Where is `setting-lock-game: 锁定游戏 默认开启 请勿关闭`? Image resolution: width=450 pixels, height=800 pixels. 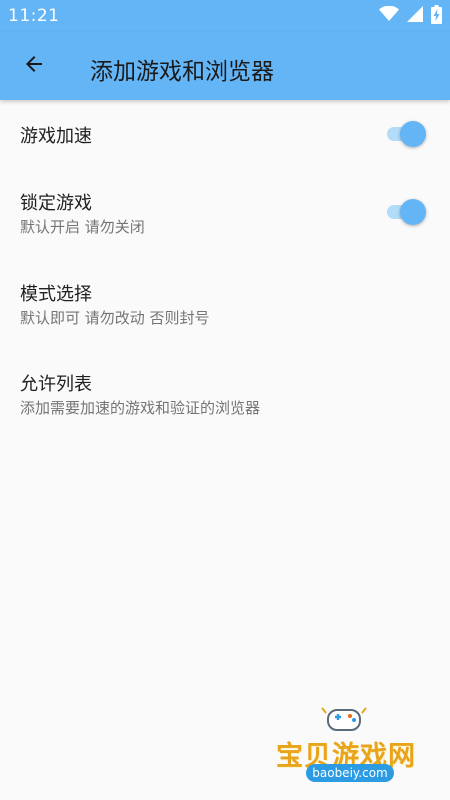 setting-lock-game: 锁定游戏 默认开启 请勿关闭 is located at coordinates (225, 213).